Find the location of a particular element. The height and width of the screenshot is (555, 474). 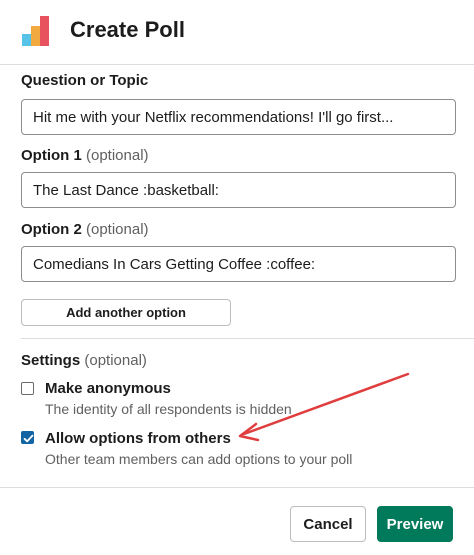

settings-optional-hint: (optional) is located at coordinates (115, 360).